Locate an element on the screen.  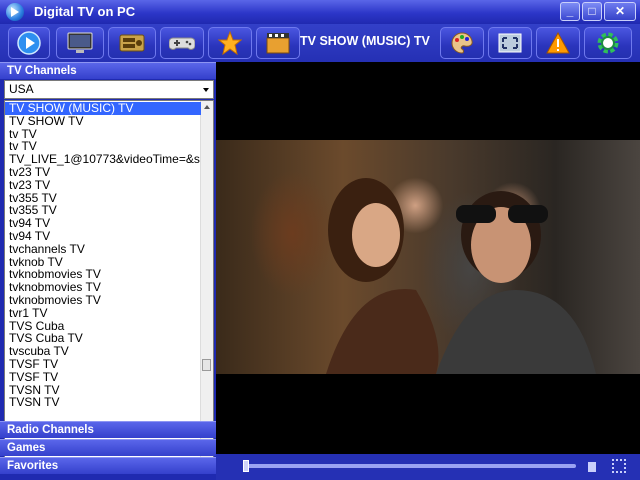
screenshot-icon is located at coordinates (510, 43).